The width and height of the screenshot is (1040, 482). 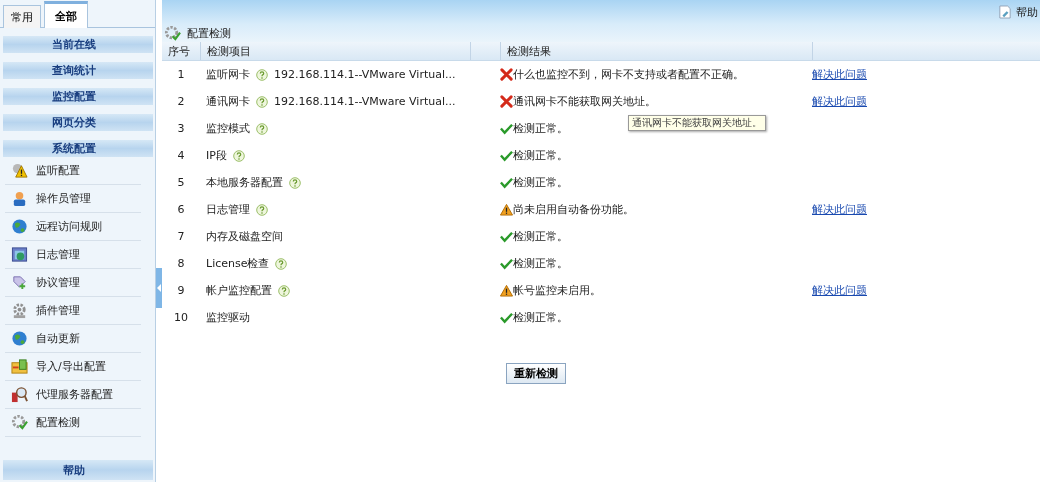 What do you see at coordinates (628, 74) in the screenshot?
I see `check-result: 什么也监控不到，网卡不支持或者配置不正确。` at bounding box center [628, 74].